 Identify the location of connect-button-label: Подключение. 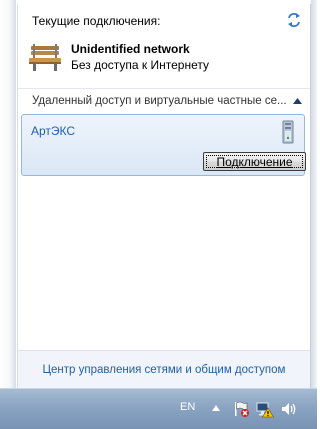
(254, 161).